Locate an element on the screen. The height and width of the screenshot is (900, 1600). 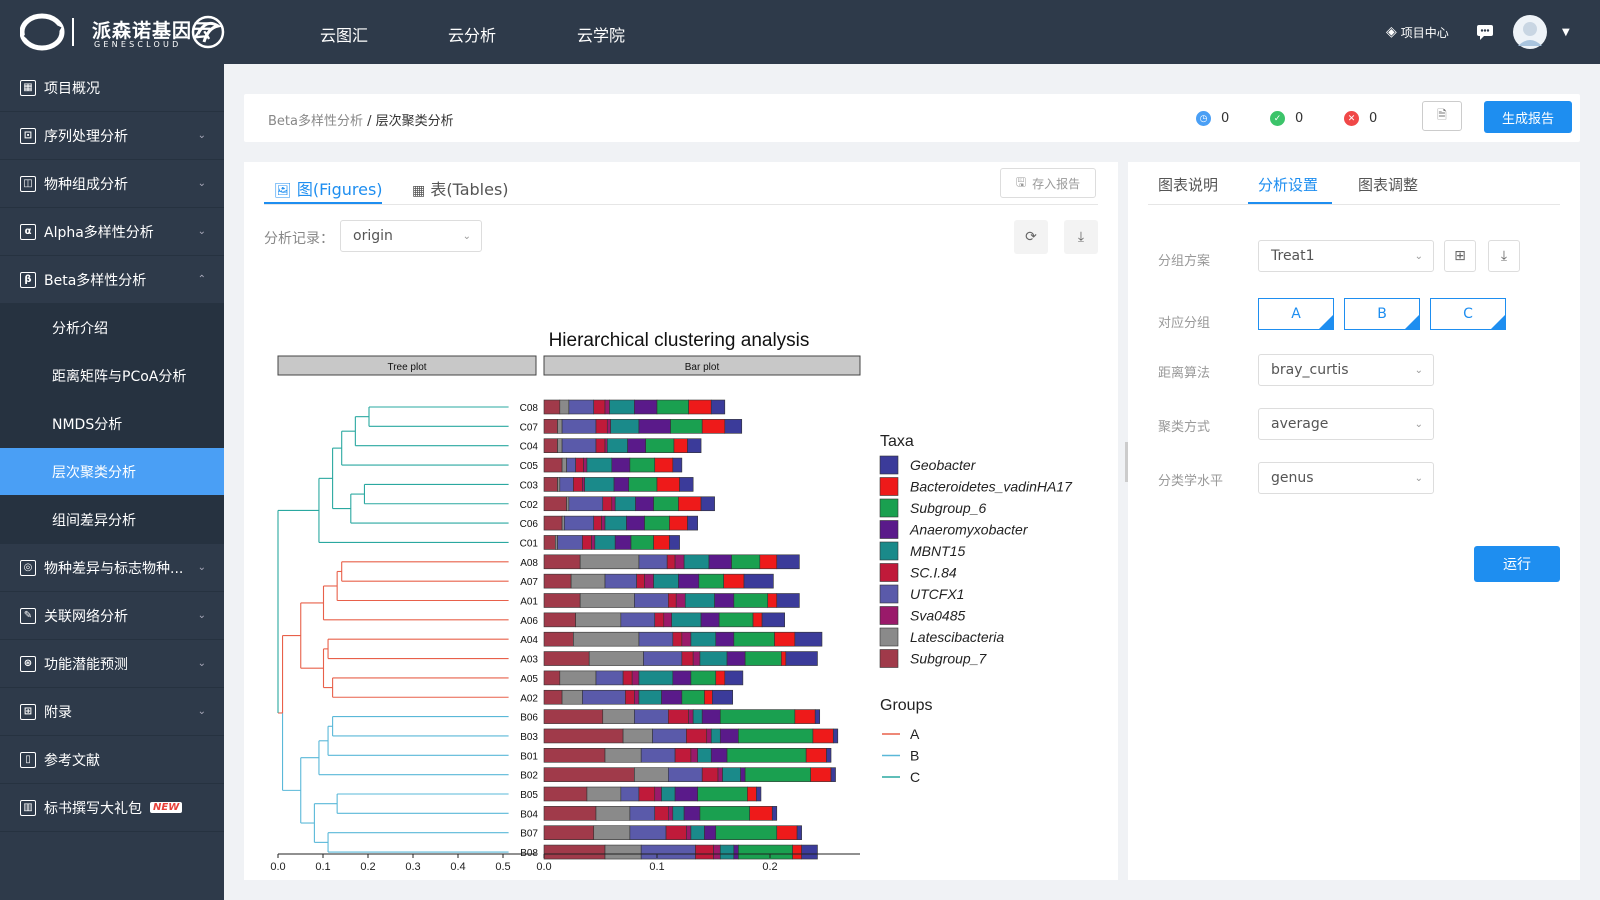
status-running: ◷ 0 is located at coordinates (1212, 118).